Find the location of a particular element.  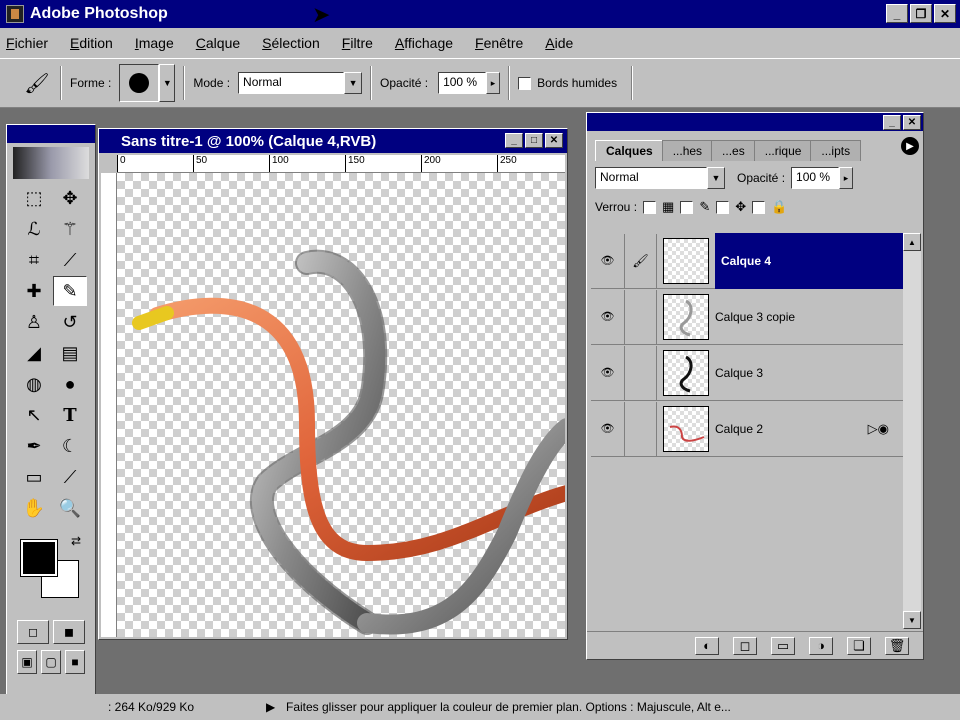

hand-icon: ✋ is located at coordinates (34, 508).